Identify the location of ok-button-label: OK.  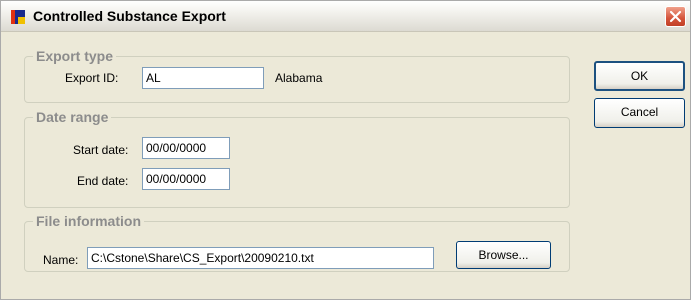
(639, 76).